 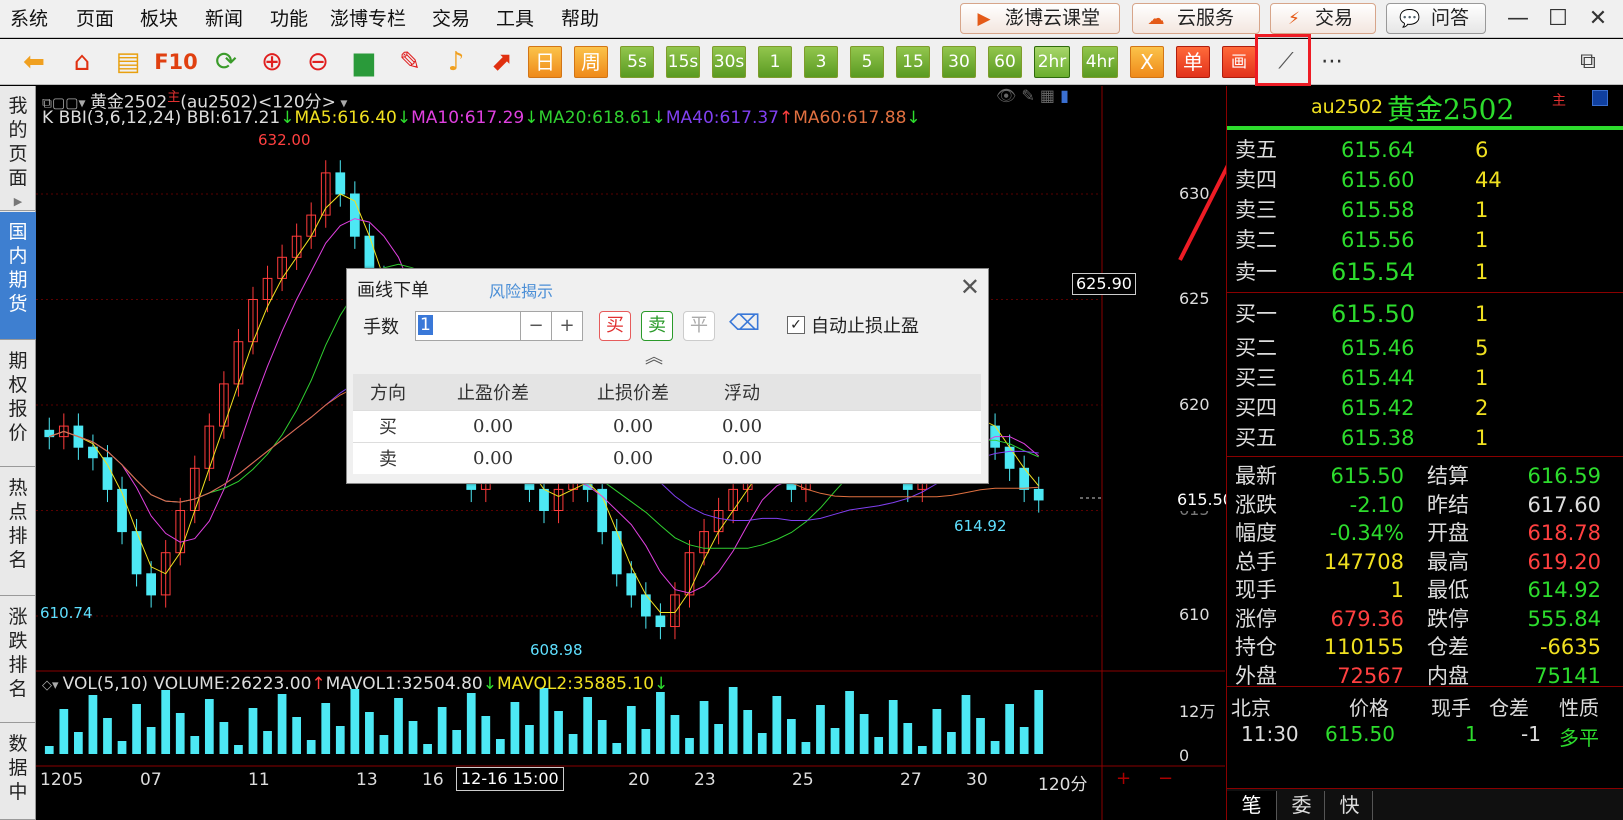 What do you see at coordinates (1053, 18) in the screenshot?
I see `cloud-class-label: 澎博云课堂` at bounding box center [1053, 18].